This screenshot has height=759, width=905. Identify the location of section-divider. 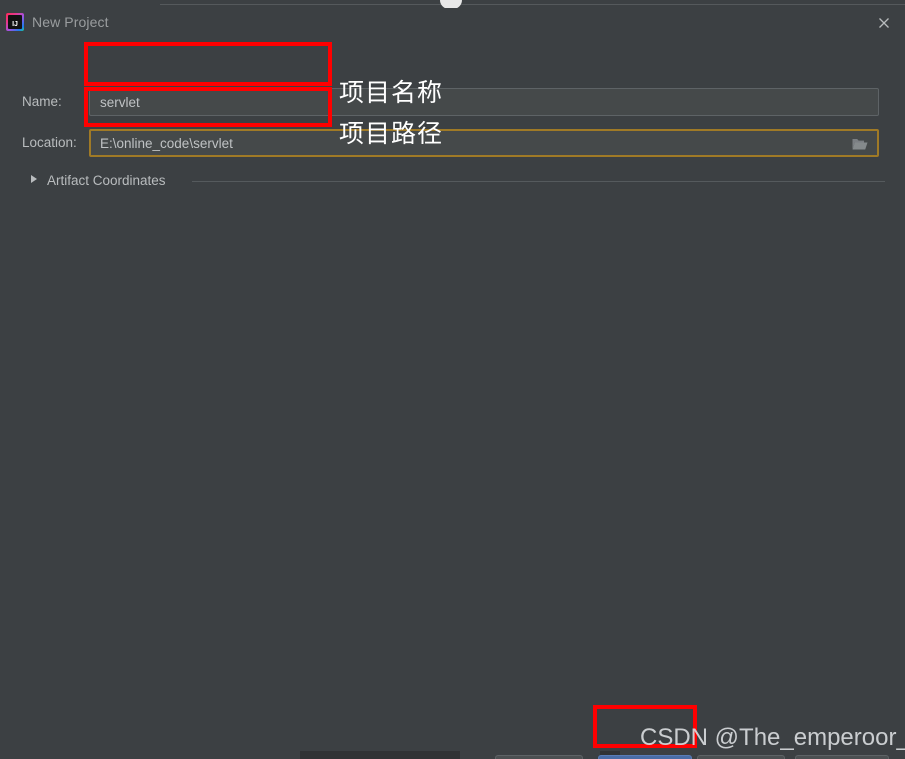
(538, 181).